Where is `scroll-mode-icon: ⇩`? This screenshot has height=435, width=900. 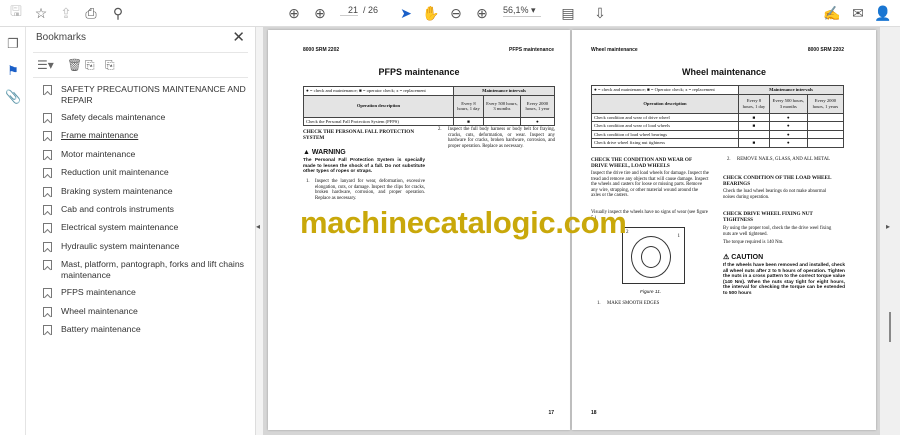
scroll-mode-icon: ⇩ is located at coordinates (600, 13).